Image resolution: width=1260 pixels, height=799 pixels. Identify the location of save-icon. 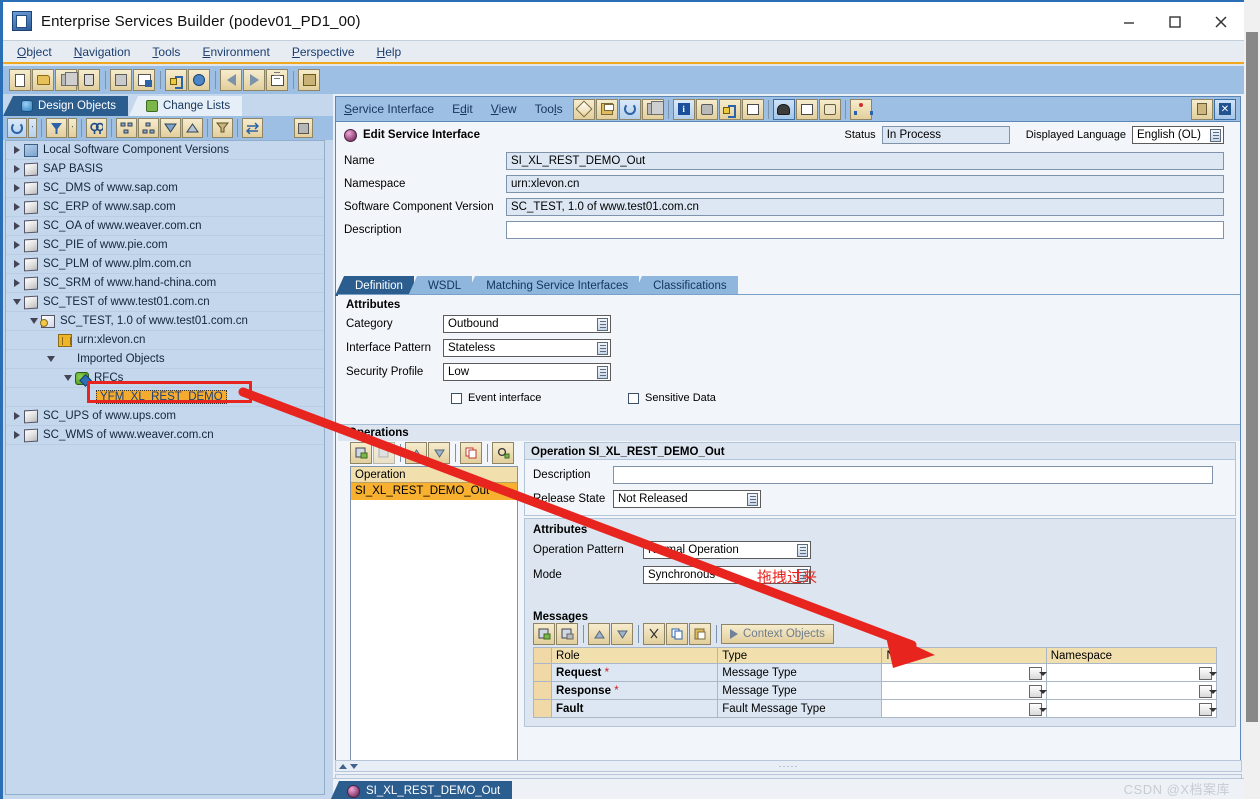
(606, 109).